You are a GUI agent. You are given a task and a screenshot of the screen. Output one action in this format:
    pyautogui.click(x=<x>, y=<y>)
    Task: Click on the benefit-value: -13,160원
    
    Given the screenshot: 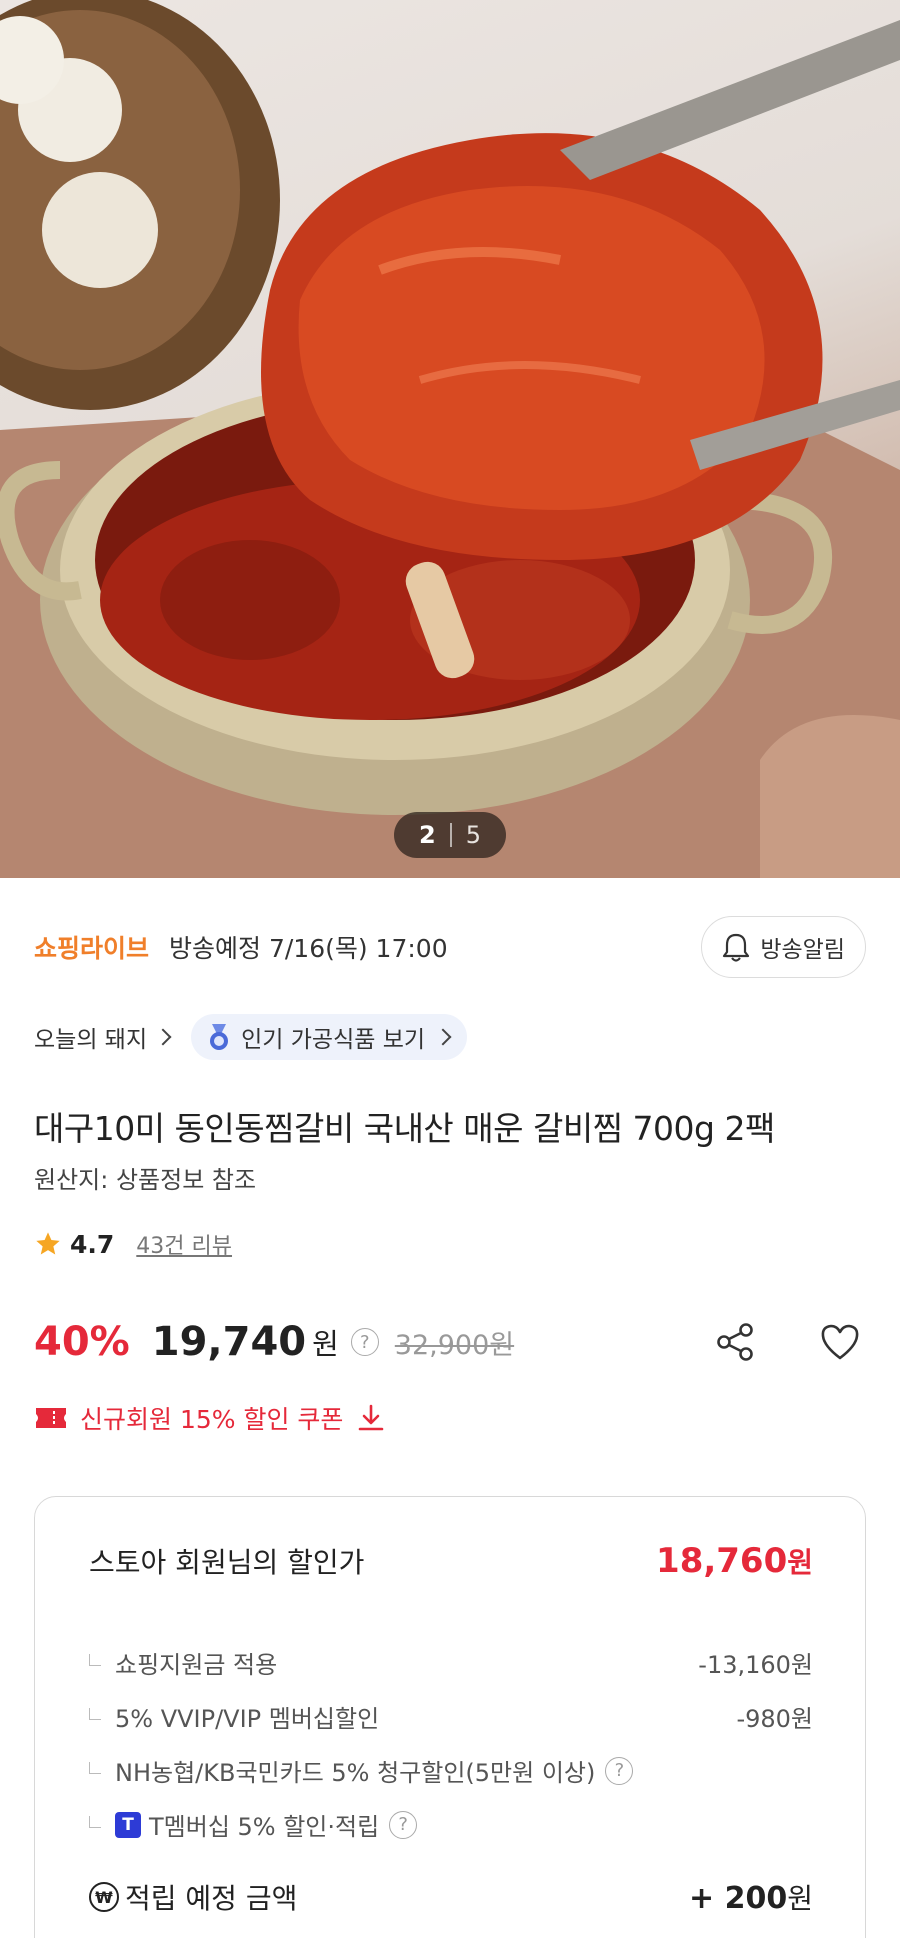 What is the action you would take?
    pyautogui.click(x=755, y=1665)
    